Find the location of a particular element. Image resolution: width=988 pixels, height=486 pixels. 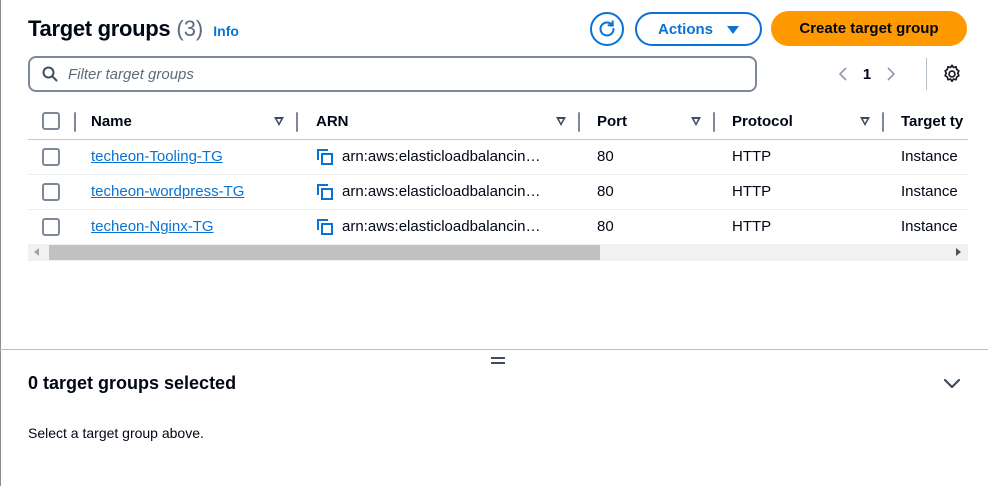

select-all-header is located at coordinates (52, 122).